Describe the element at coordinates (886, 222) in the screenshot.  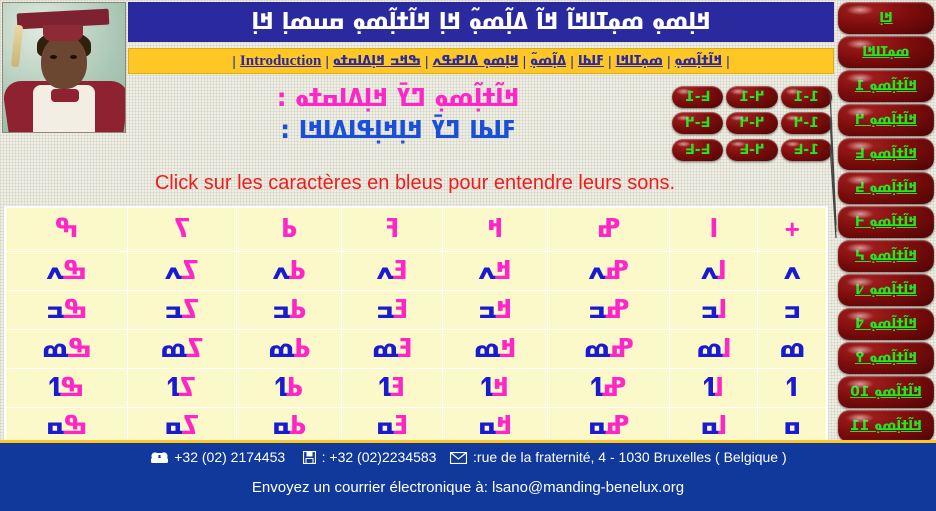
I see `sidebar-item-6: ߞߊ߬ߙߊ߲߬ߘߋ߲ ߅` at that location.